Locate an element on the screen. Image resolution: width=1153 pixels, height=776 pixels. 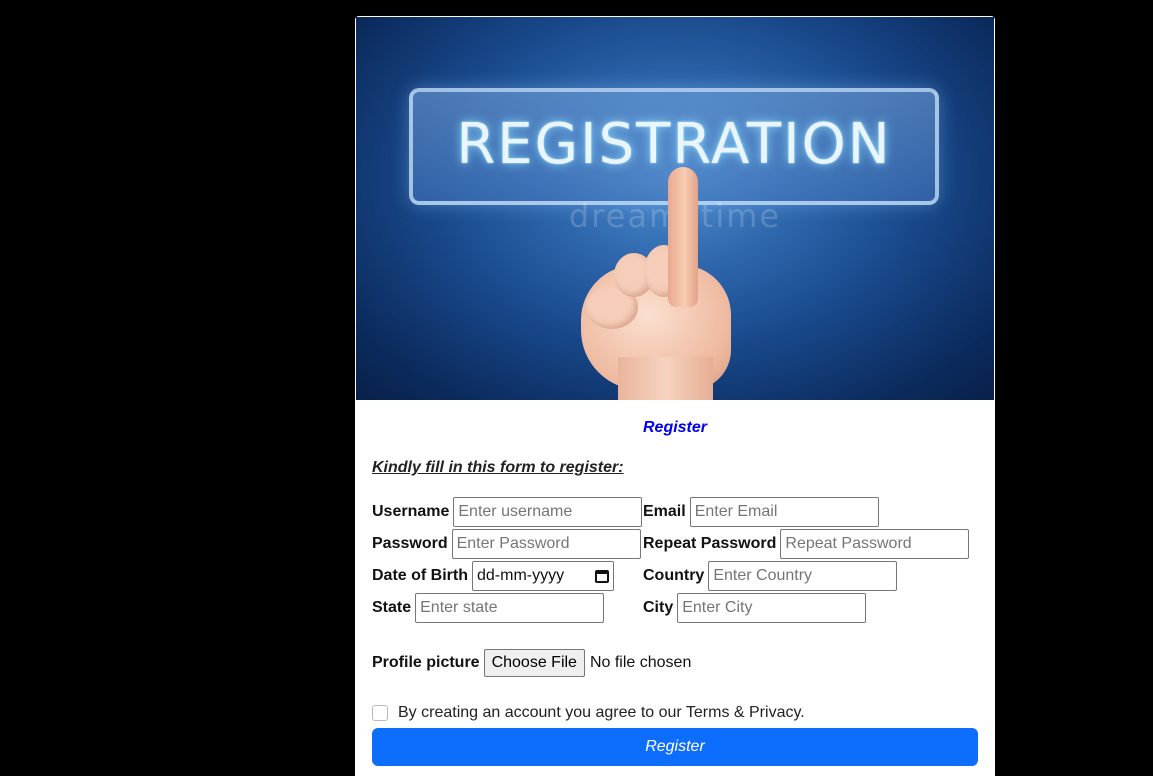
dob-input: dd-mm-yyyy is located at coordinates (543, 576).